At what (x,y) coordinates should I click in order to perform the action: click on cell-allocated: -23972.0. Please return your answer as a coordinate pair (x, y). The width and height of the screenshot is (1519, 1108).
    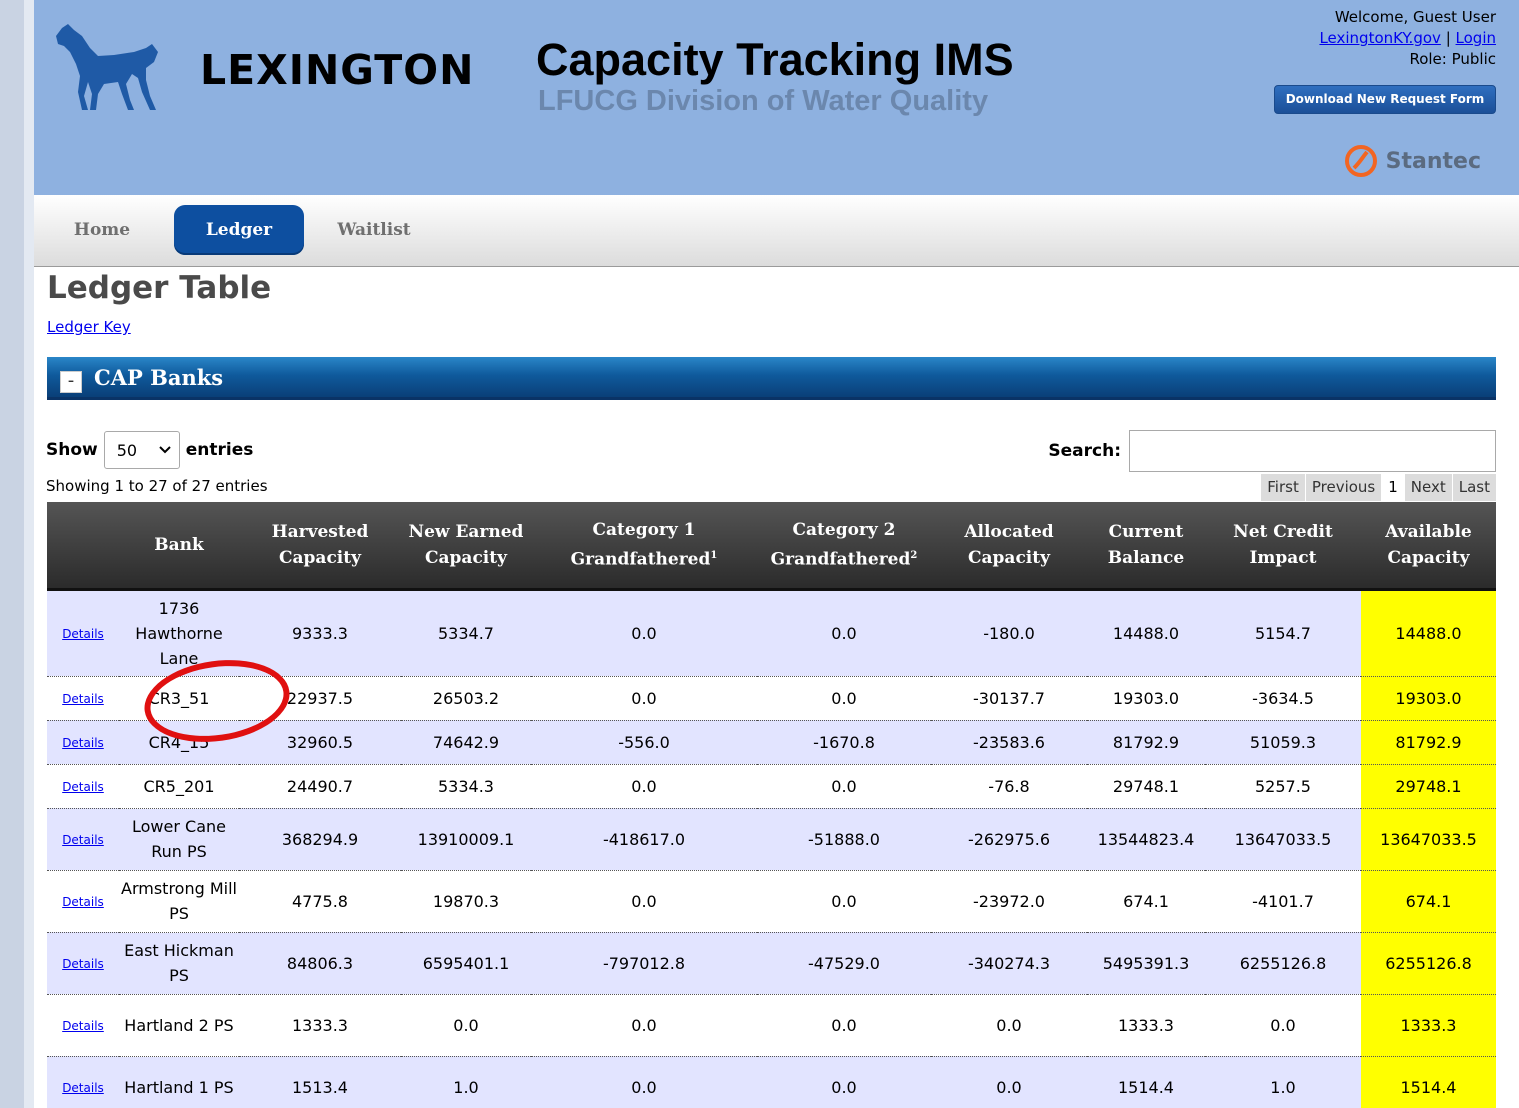
    Looking at the image, I should click on (1009, 901).